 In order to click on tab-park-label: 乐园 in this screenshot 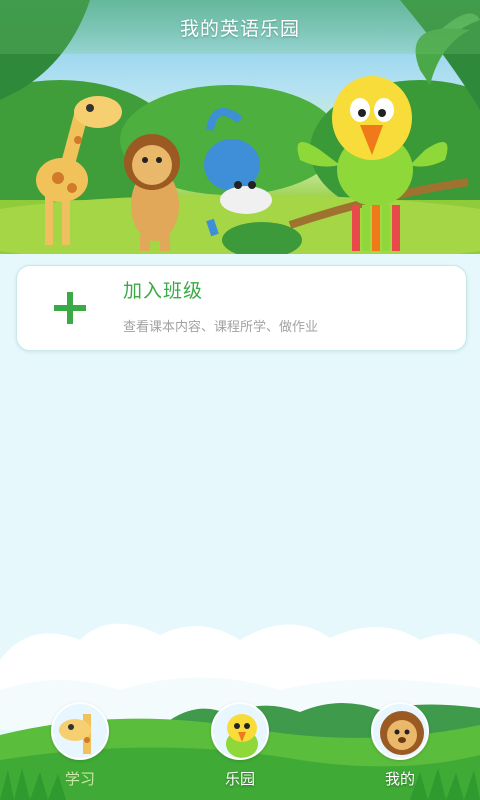, I will do `click(239, 779)`.